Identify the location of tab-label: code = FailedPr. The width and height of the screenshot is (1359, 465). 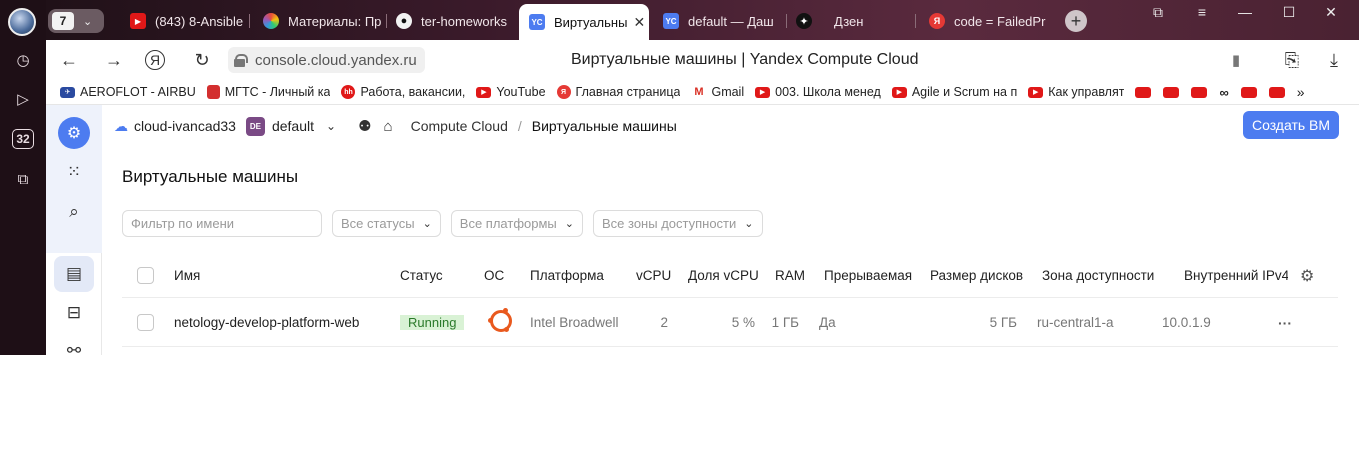
(1000, 21).